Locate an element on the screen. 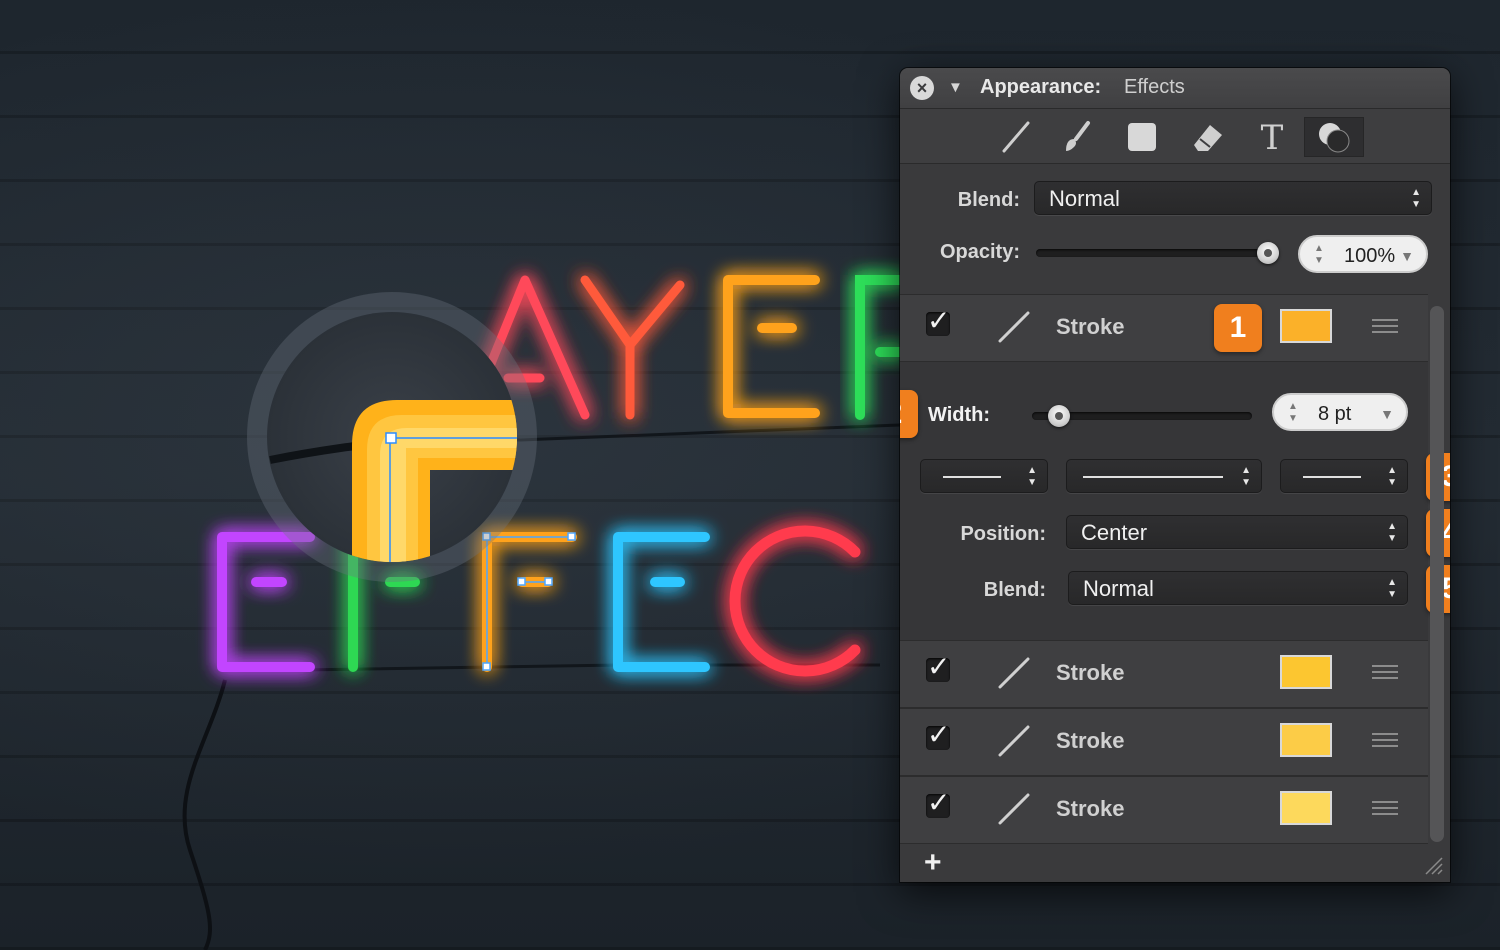 The image size is (1500, 950). blend-select: Normal ▲ ▼ is located at coordinates (1233, 198).